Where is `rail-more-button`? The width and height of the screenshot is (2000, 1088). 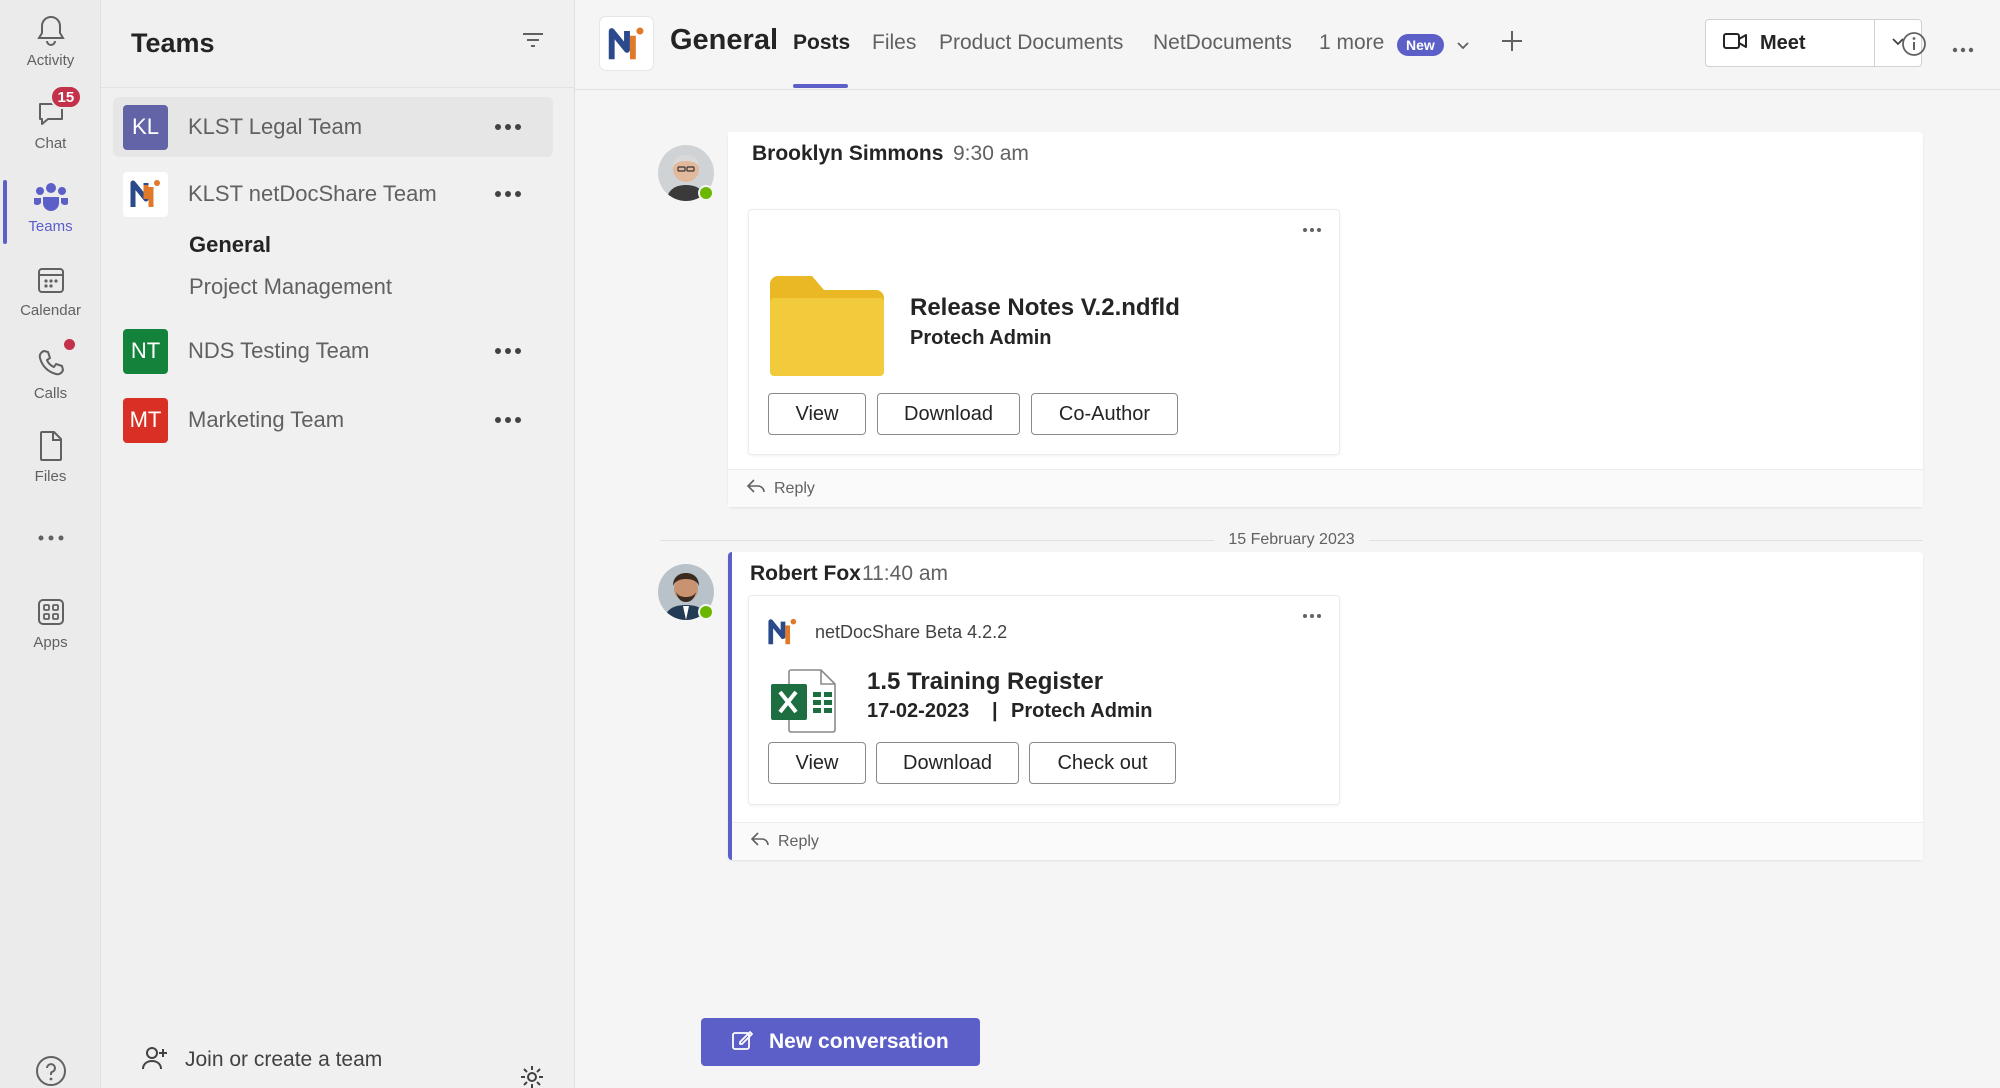 rail-more-button is located at coordinates (50, 540).